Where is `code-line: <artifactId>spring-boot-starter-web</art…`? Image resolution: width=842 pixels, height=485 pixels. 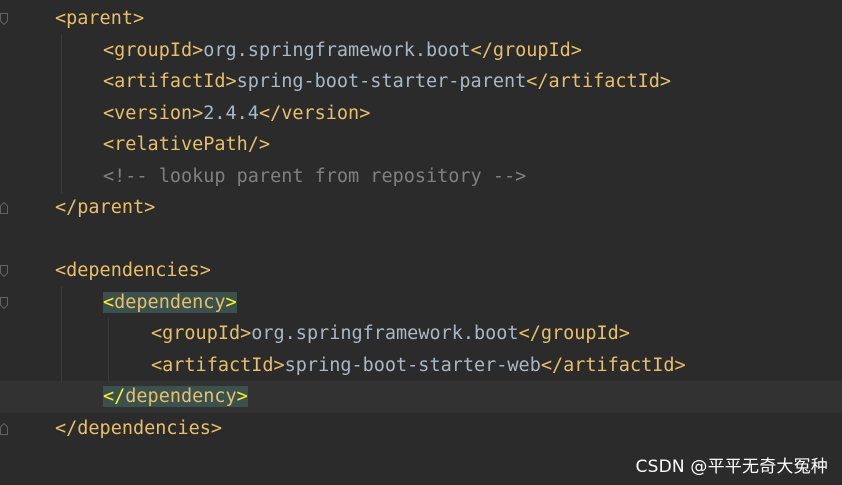 code-line: <artifactId>spring-boot-starter-web</art… is located at coordinates (421, 366).